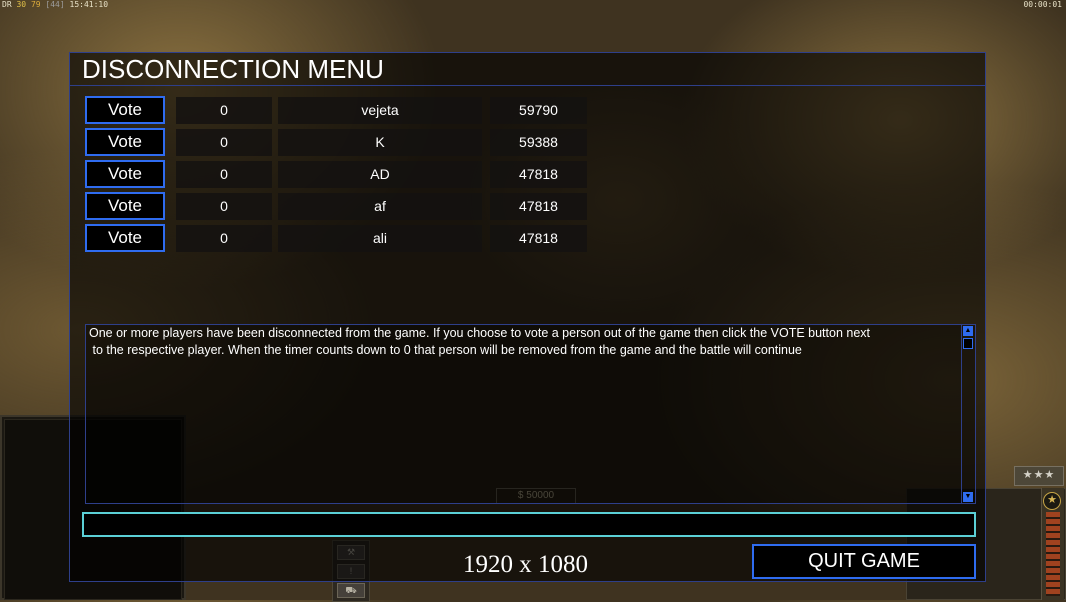 This screenshot has height=602, width=1066. What do you see at coordinates (538, 142) in the screenshot?
I see `player-timer: 59388` at bounding box center [538, 142].